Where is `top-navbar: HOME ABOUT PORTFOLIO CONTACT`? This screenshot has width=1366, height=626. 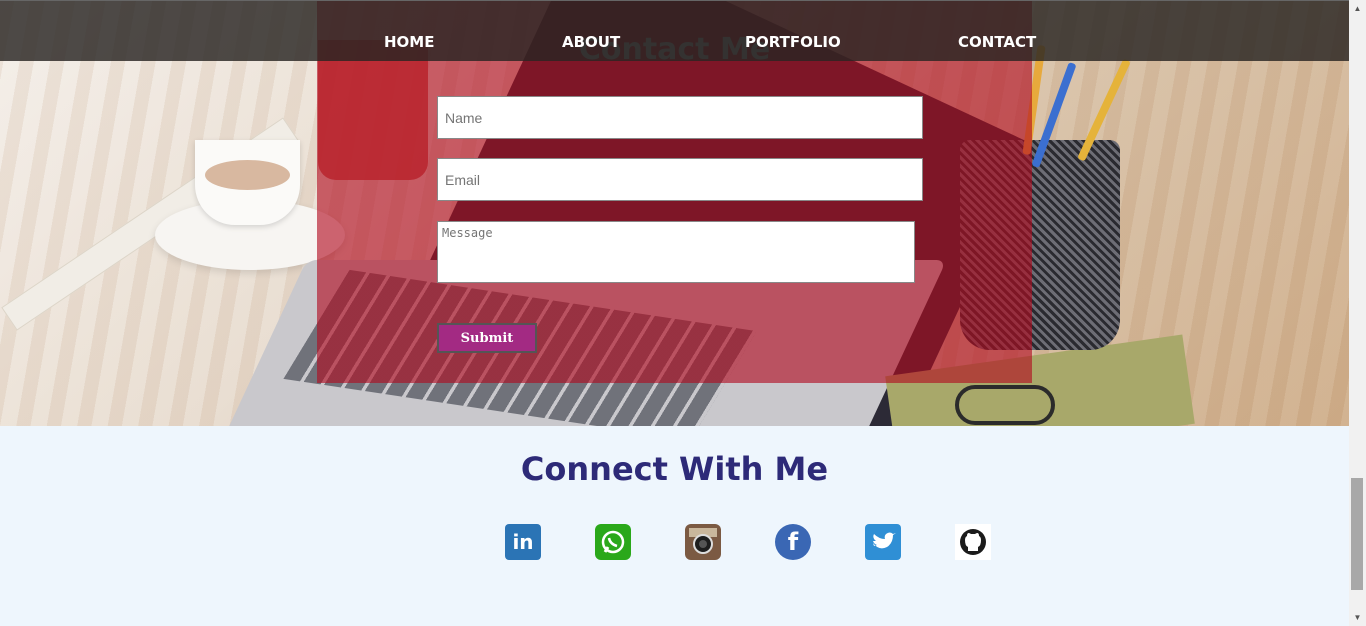 top-navbar: HOME ABOUT PORTFOLIO CONTACT is located at coordinates (674, 30).